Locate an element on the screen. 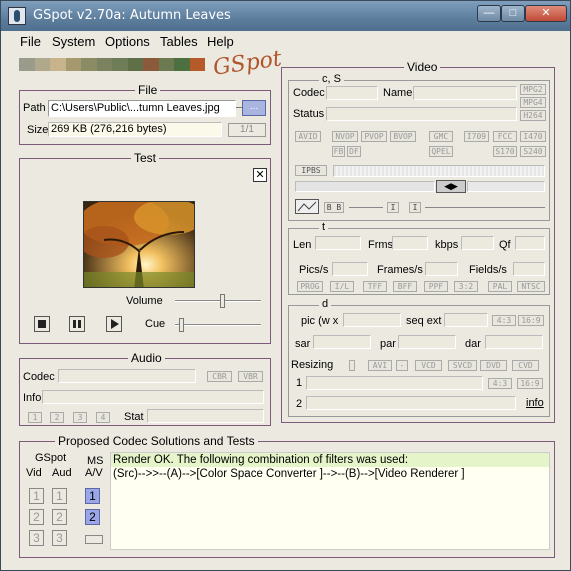 The image size is (571, 571). info-link: info is located at coordinates (535, 403).